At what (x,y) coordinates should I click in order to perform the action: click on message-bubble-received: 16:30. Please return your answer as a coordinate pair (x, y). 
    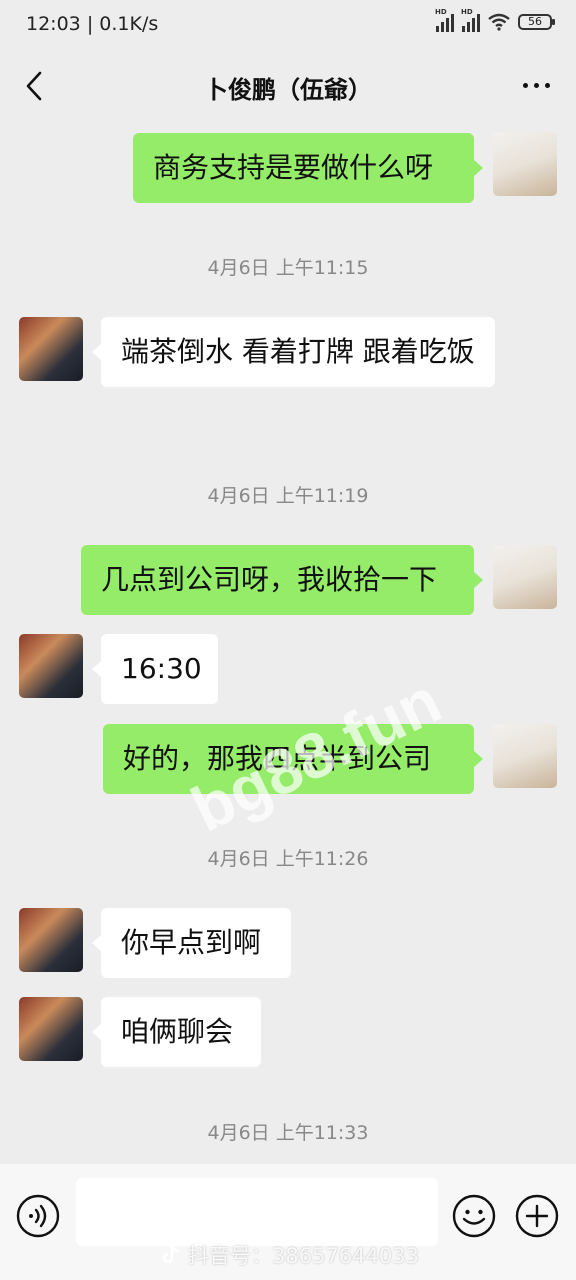
    Looking at the image, I should click on (155, 669).